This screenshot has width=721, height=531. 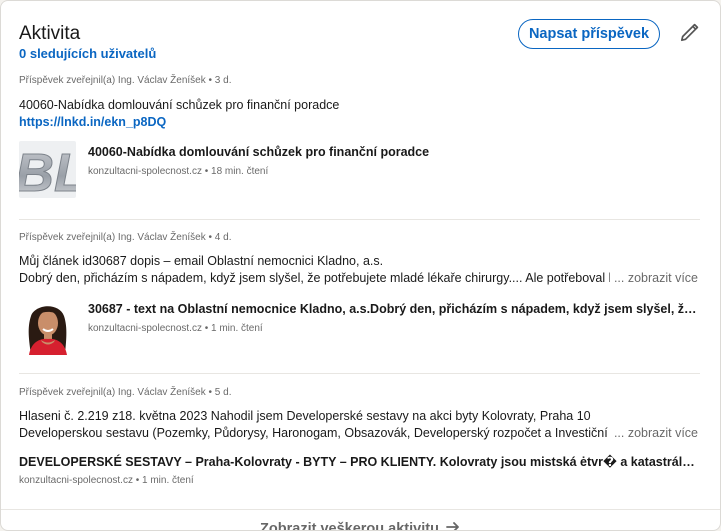 I want to click on activity-footer: Zobrazit veškerou aktivitu, so click(x=360, y=520).